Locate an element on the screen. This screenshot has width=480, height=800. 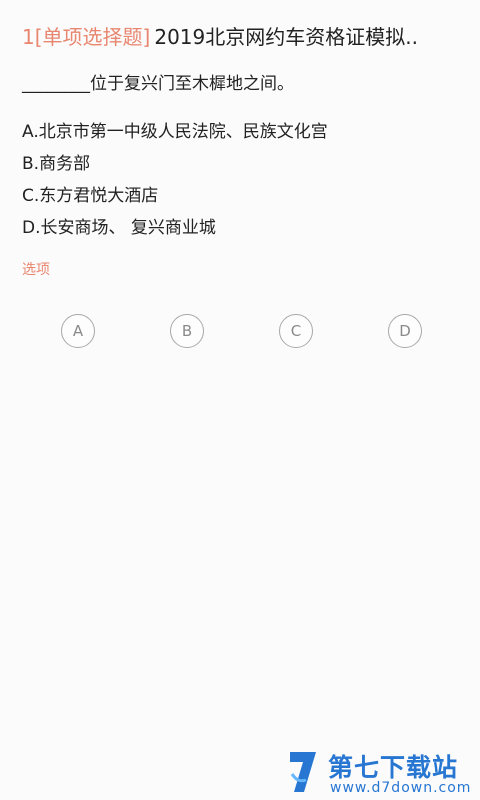
choice-a-button: A is located at coordinates (78, 331).